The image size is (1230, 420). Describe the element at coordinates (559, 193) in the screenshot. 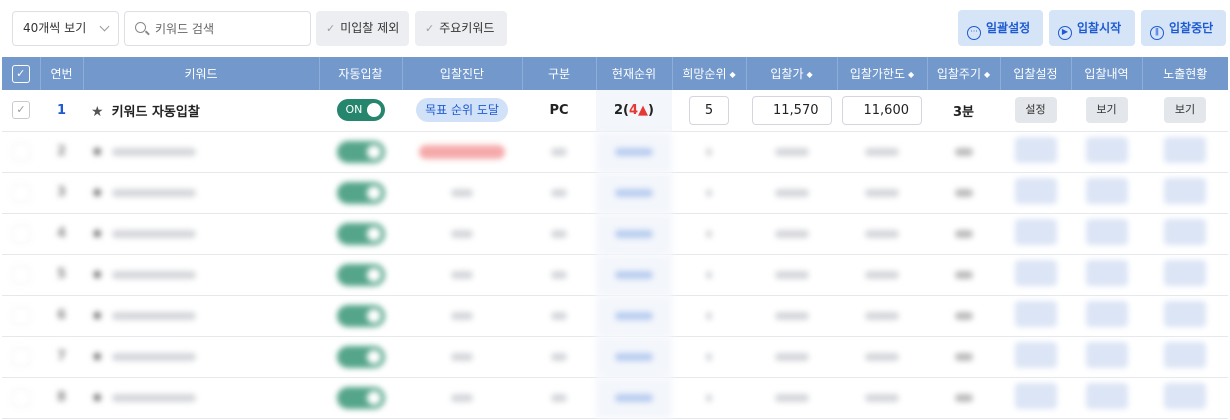

I see `type-cell` at that location.